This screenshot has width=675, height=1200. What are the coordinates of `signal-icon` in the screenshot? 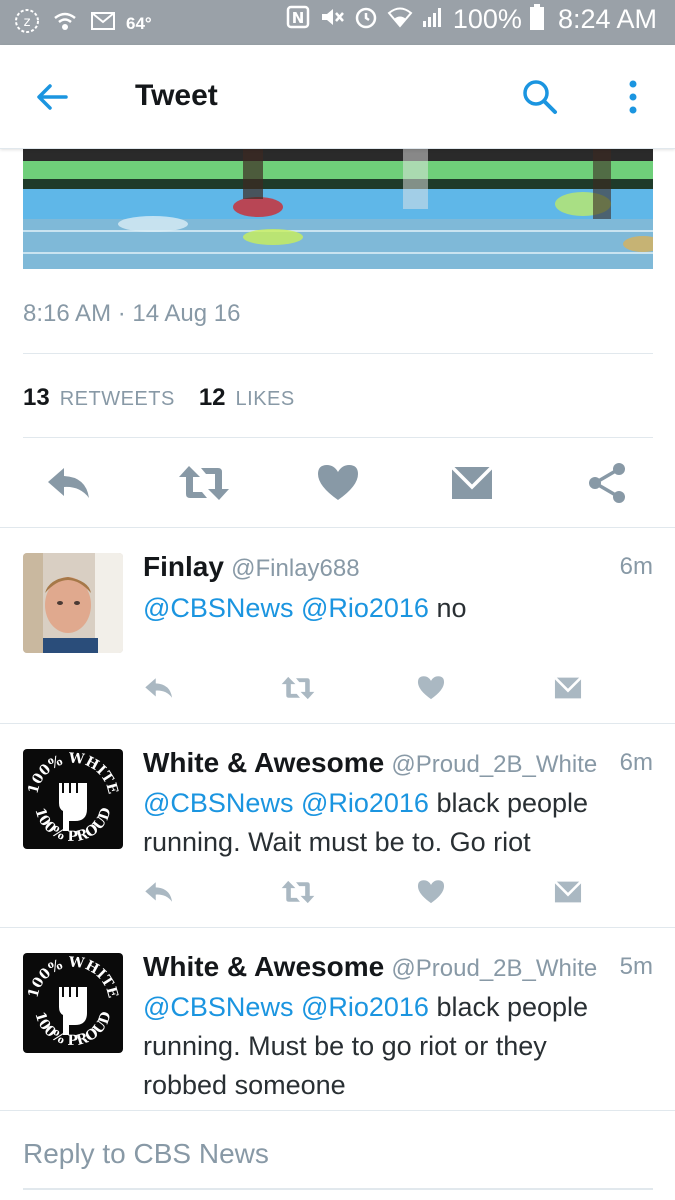 It's located at (433, 19).